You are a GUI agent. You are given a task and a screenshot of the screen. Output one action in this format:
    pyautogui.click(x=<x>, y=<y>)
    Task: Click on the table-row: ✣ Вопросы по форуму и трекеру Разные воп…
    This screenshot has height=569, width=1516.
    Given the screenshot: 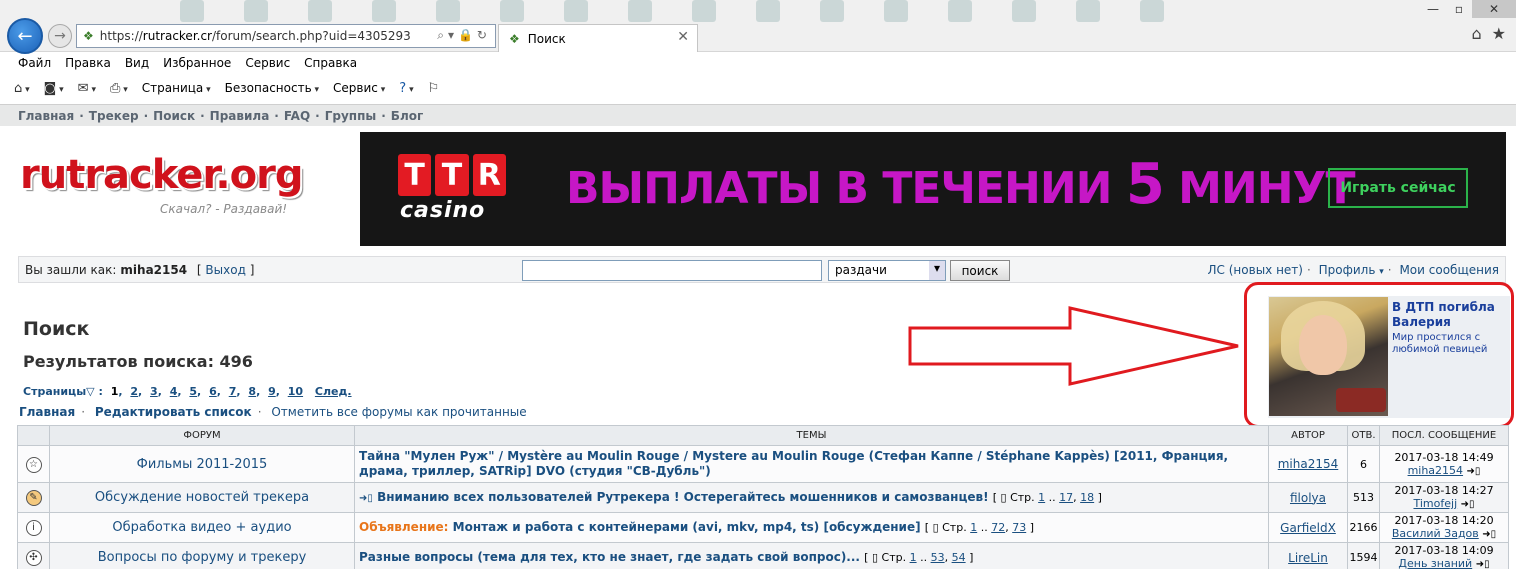 What is the action you would take?
    pyautogui.click(x=763, y=555)
    